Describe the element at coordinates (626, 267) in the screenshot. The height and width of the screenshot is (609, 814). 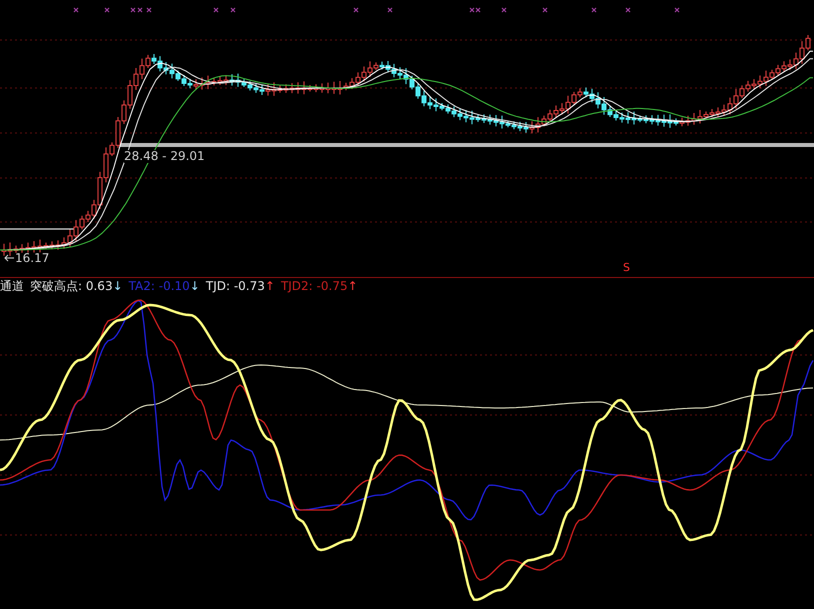
I see `signal-marker: S` at that location.